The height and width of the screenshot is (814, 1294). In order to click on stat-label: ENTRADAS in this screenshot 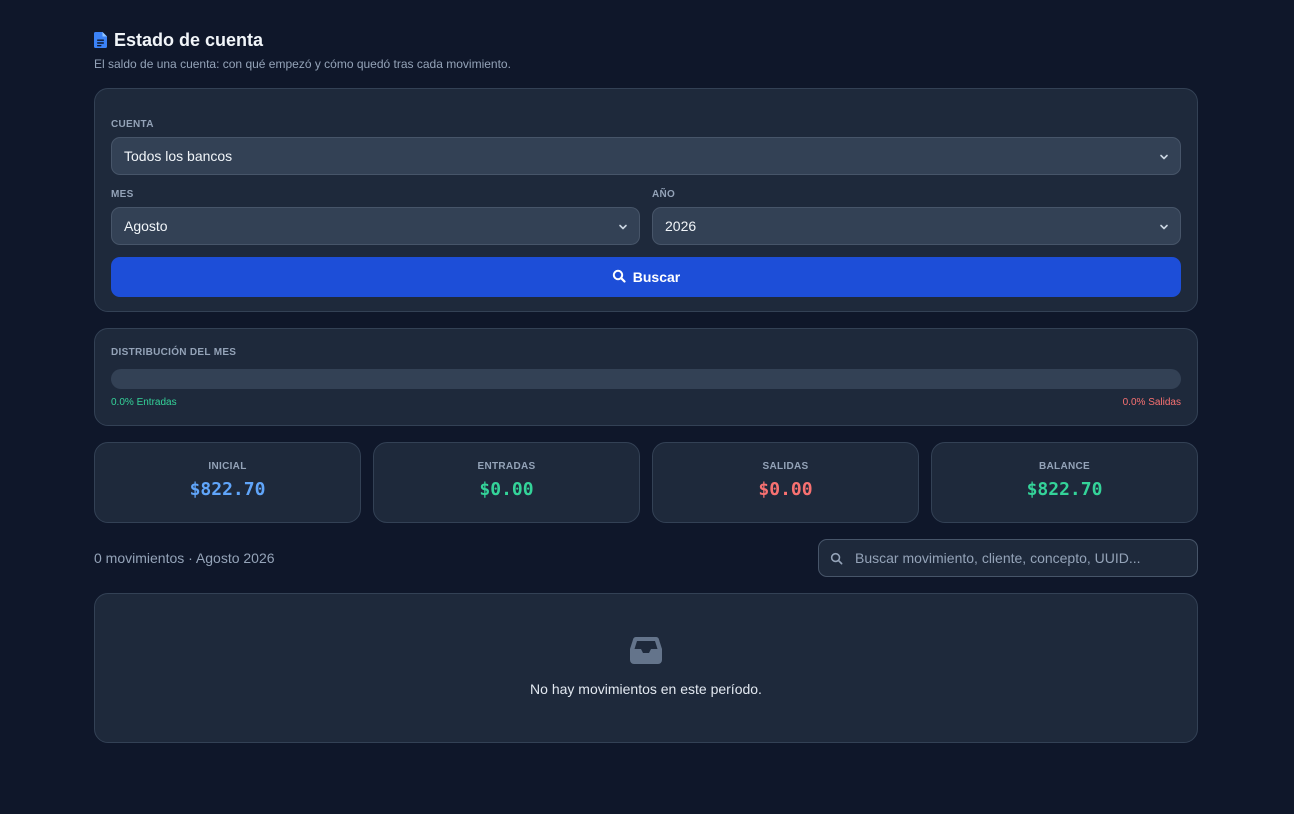, I will do `click(506, 466)`.